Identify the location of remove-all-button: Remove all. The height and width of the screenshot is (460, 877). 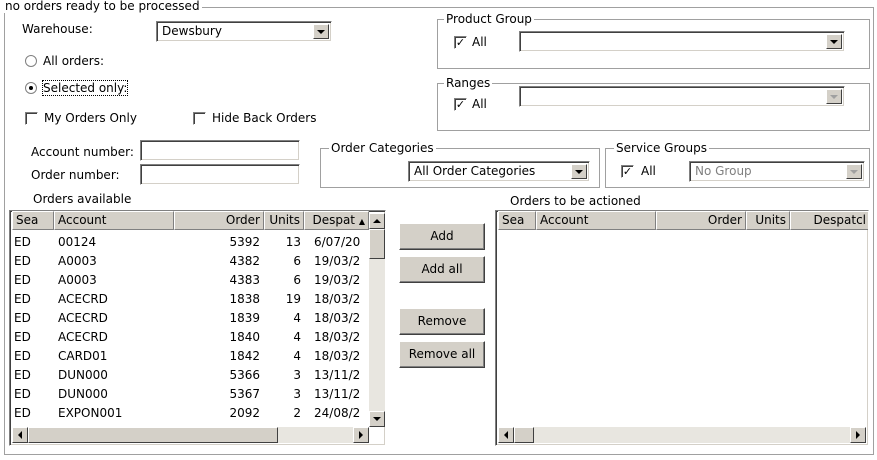
(442, 354).